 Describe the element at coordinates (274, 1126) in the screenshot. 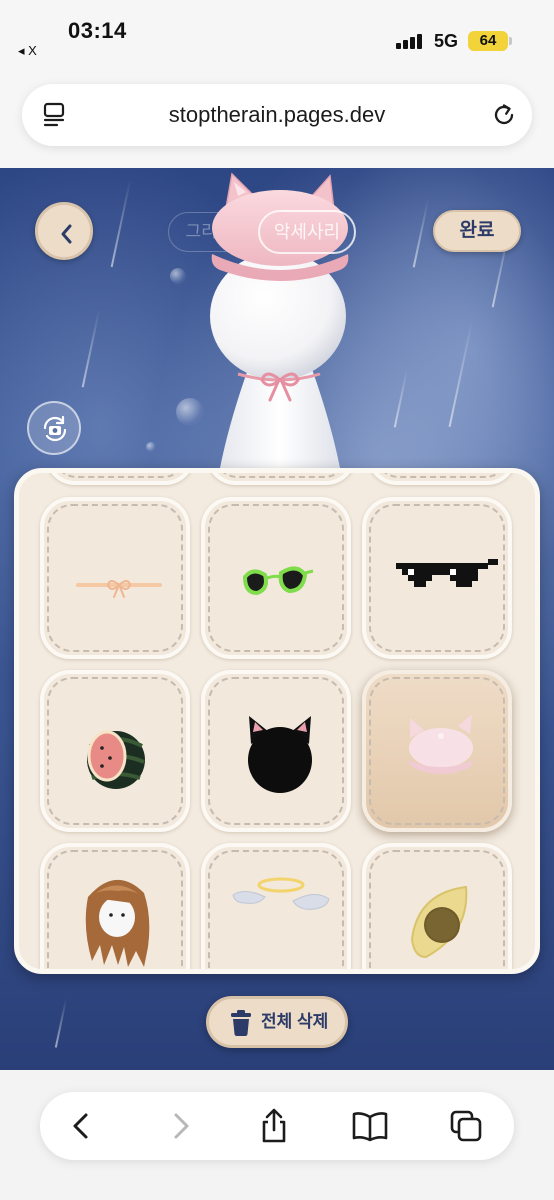

I see `share-icon` at that location.